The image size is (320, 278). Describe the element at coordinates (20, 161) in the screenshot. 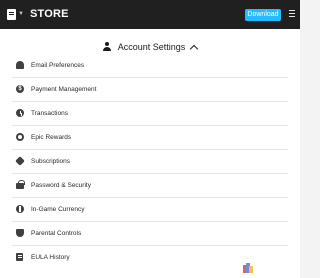

I see `subscriptions-icon` at that location.